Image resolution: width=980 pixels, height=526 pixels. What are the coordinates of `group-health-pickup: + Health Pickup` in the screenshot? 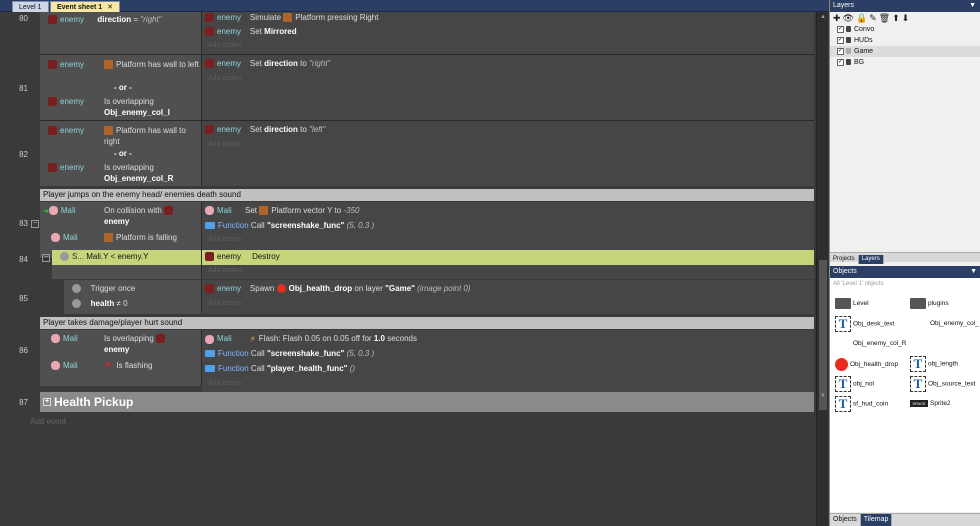 It's located at (427, 402).